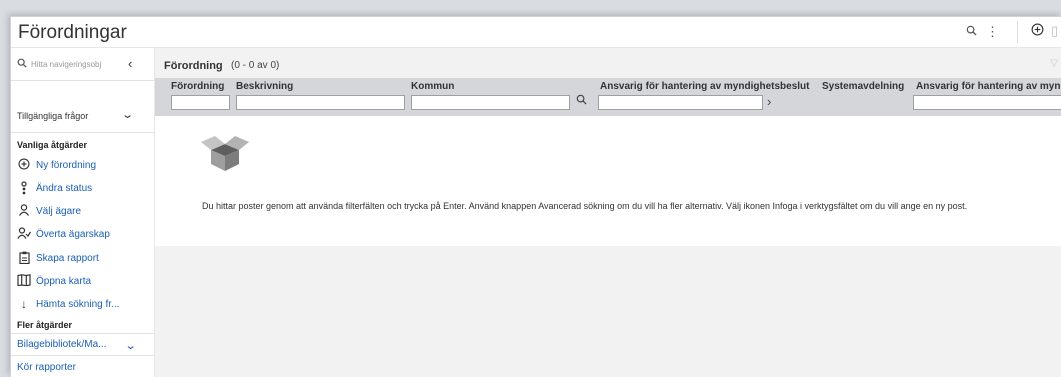 The image size is (1061, 377). What do you see at coordinates (490, 102) in the screenshot?
I see `filter-input-kommun` at bounding box center [490, 102].